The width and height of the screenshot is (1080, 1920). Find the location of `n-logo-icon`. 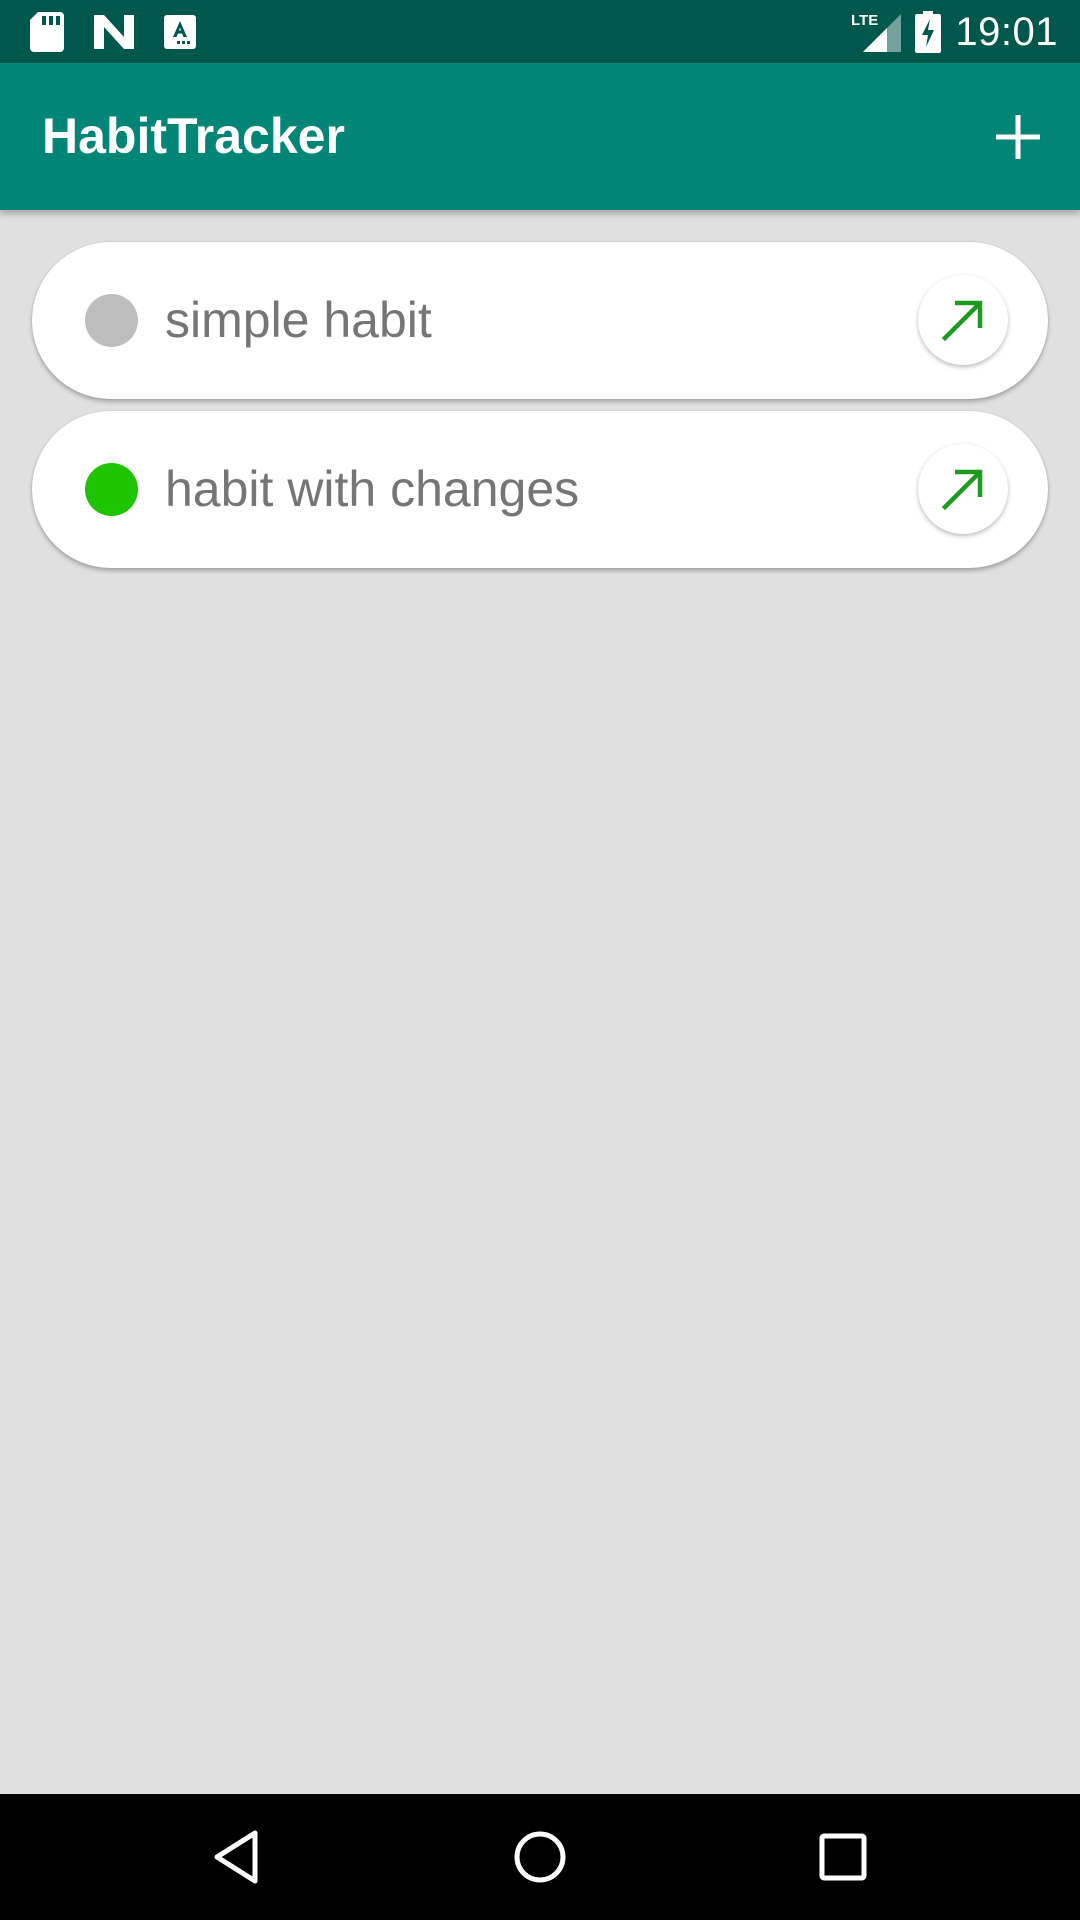

n-logo-icon is located at coordinates (114, 32).